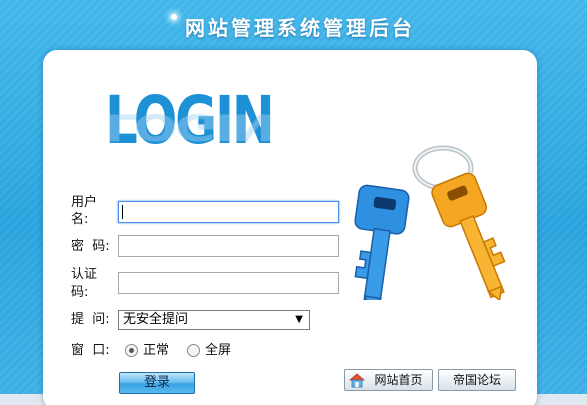 Image resolution: width=587 pixels, height=405 pixels. I want to click on home-link-button: 网站首页, so click(388, 380).